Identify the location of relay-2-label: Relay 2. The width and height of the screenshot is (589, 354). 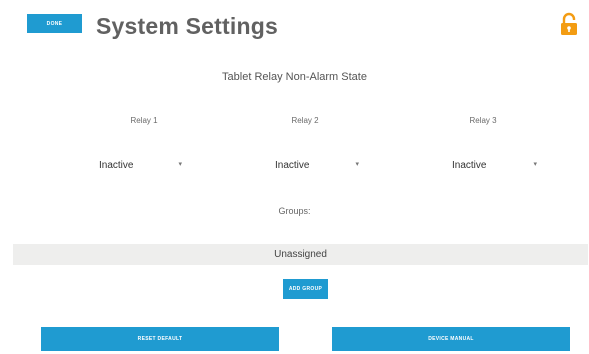
(305, 120).